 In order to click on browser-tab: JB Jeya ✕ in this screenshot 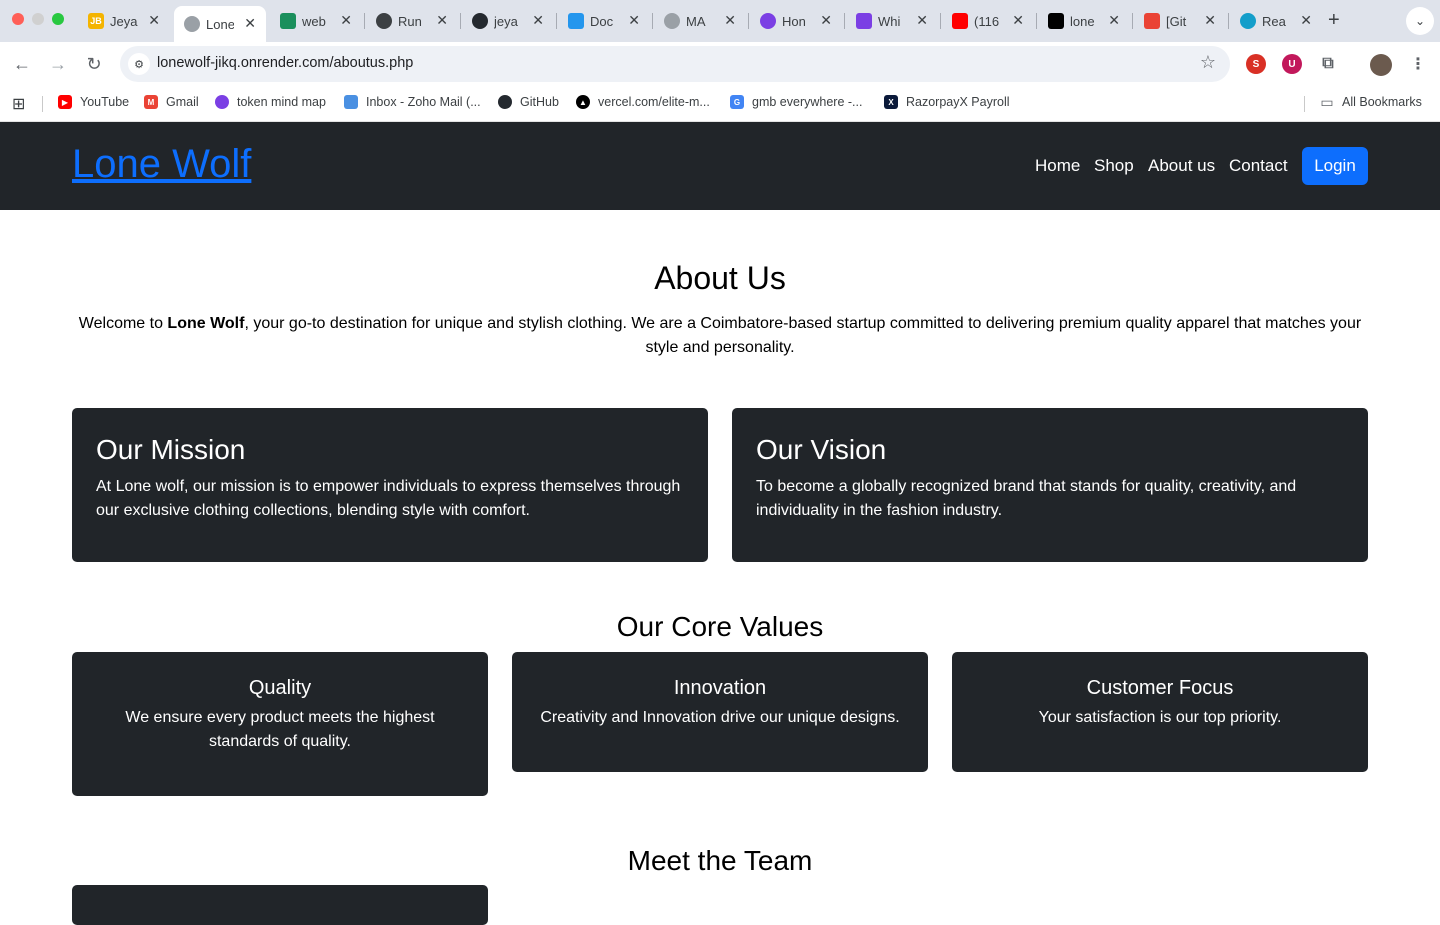, I will do `click(124, 21)`.